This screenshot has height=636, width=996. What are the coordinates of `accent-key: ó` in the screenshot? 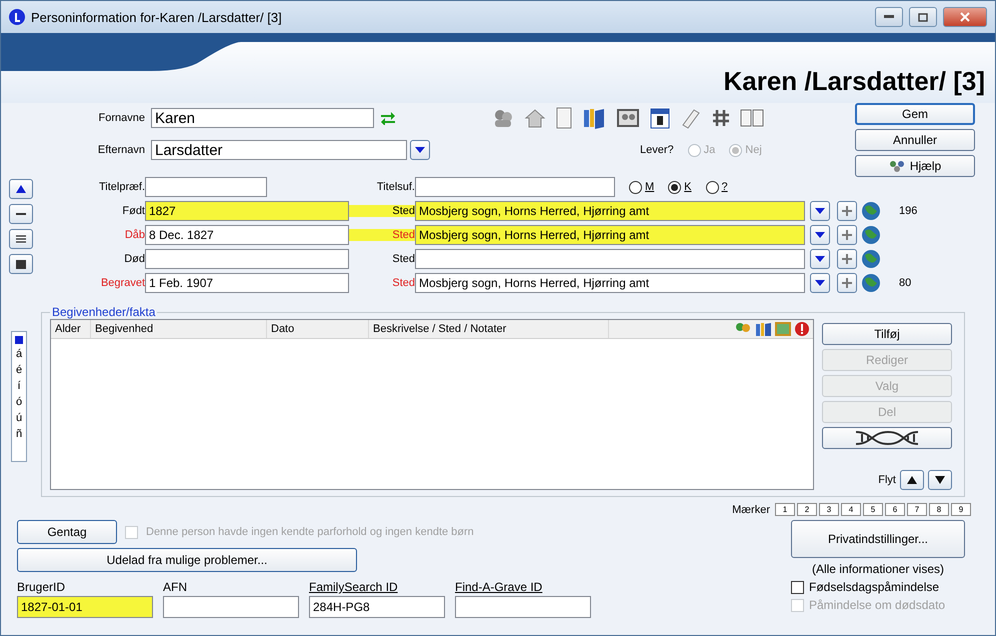 It's located at (19, 402).